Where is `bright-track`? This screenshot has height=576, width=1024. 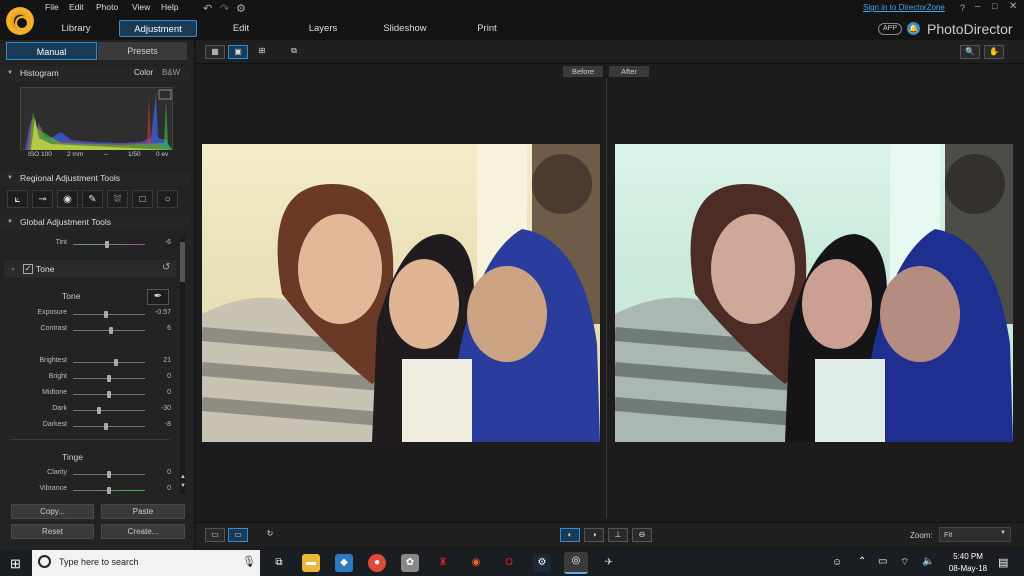 bright-track is located at coordinates (109, 378).